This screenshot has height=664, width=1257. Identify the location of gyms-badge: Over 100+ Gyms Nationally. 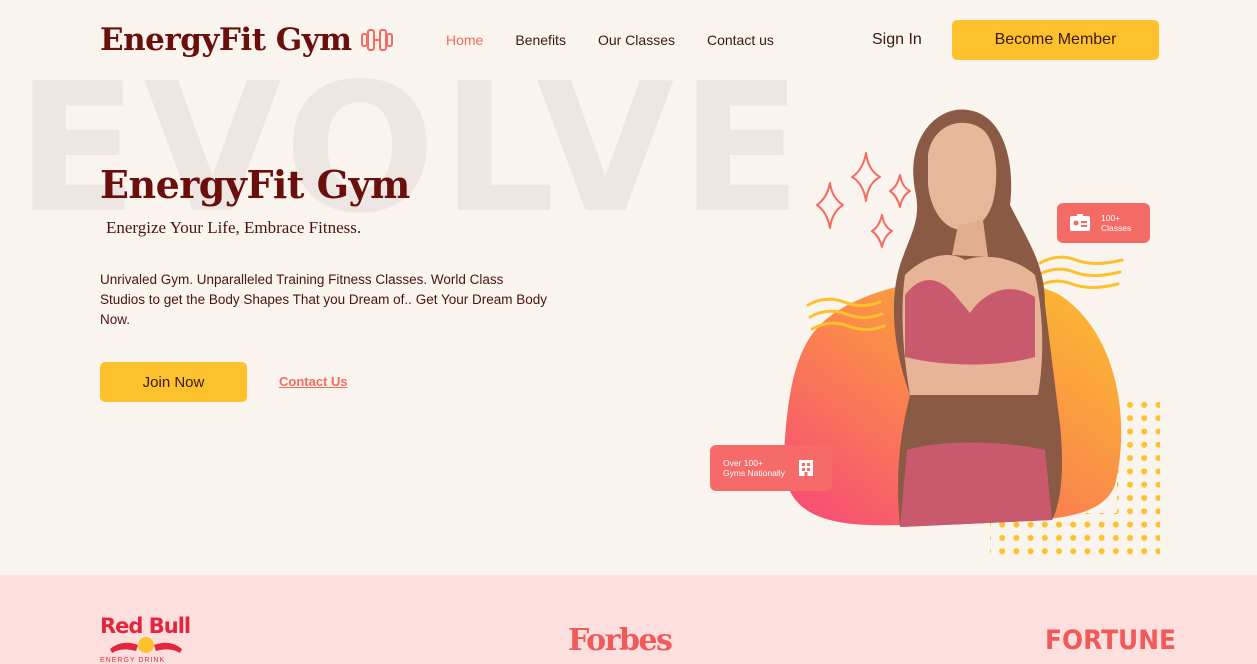
(771, 468).